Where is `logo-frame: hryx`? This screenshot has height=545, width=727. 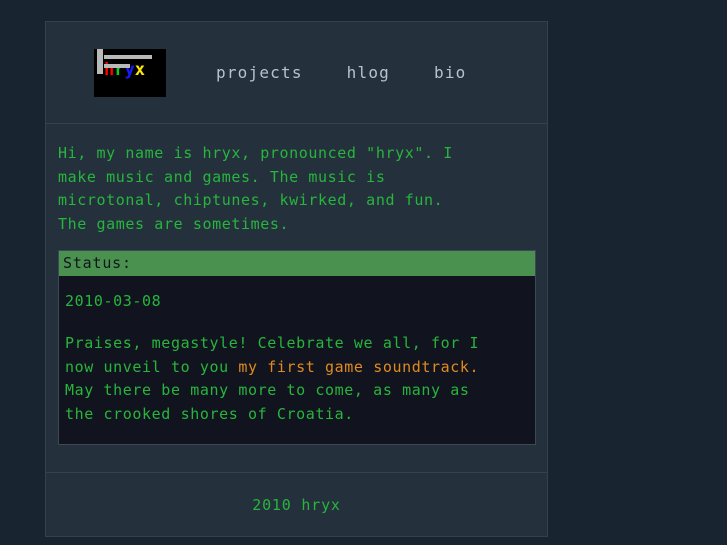 logo-frame: hryx is located at coordinates (124, 63).